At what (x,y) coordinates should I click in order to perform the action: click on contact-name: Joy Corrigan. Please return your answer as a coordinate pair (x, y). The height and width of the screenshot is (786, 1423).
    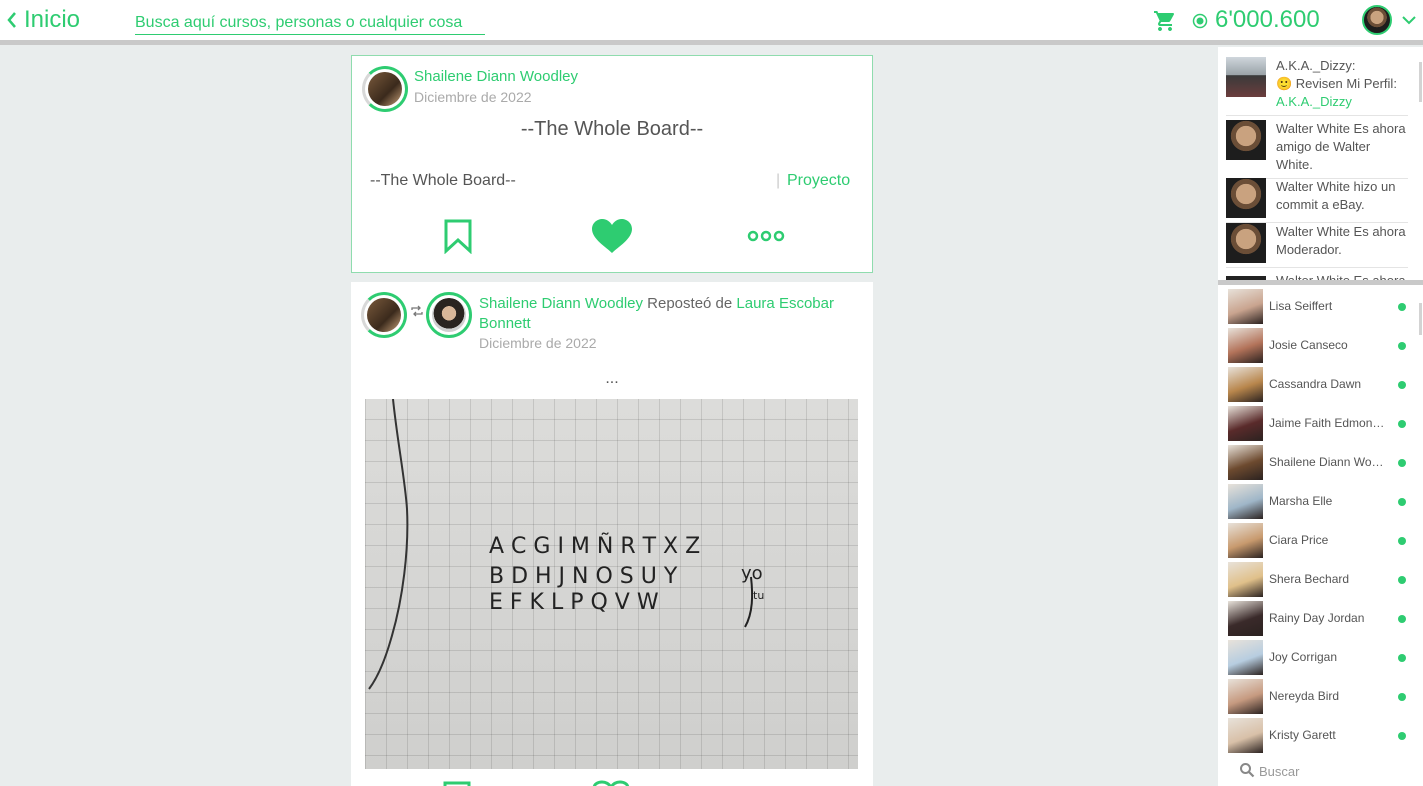
    Looking at the image, I should click on (1303, 657).